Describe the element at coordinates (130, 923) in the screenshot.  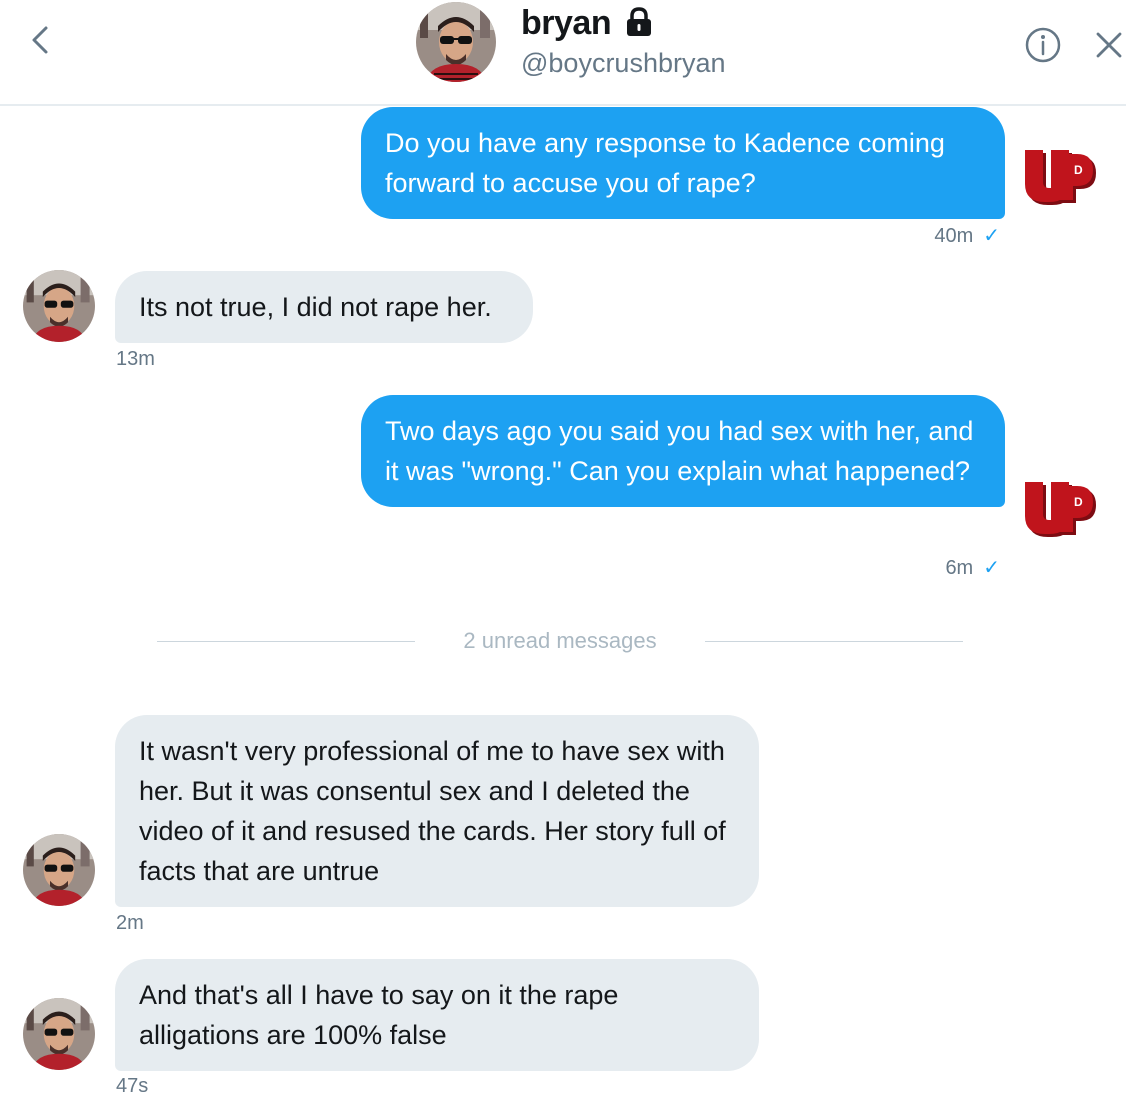
I see `message-timestamp: 2m` at that location.